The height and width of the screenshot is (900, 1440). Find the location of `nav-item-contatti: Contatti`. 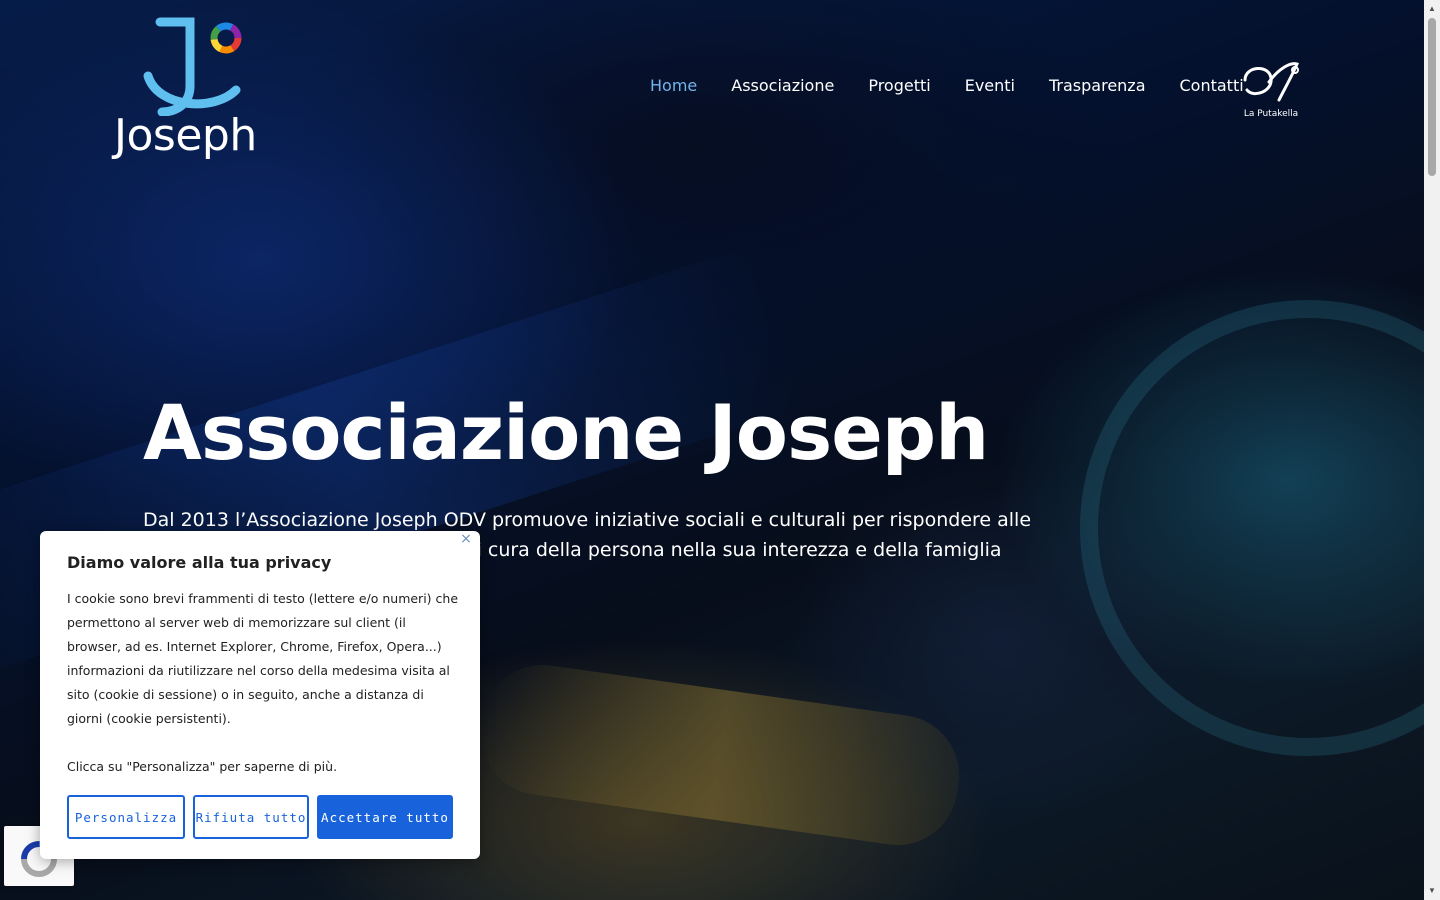

nav-item-contatti: Contatti is located at coordinates (1212, 85).